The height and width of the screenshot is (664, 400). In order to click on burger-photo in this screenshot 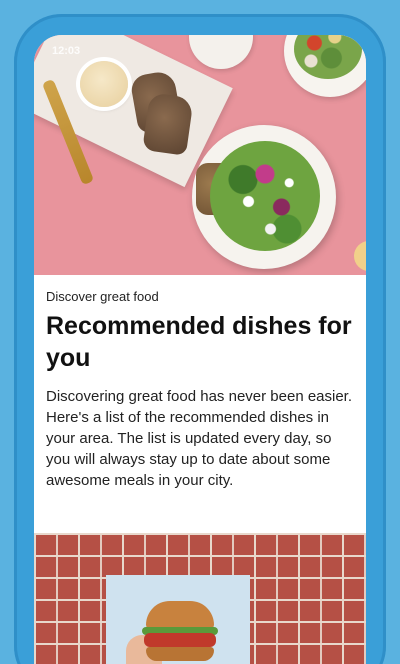, I will do `click(178, 619)`.